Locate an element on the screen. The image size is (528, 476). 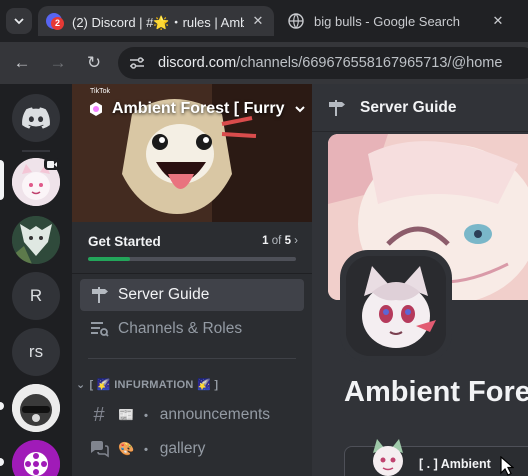
tab-google: big bulls - Google Search ✕ is located at coordinates (397, 21).